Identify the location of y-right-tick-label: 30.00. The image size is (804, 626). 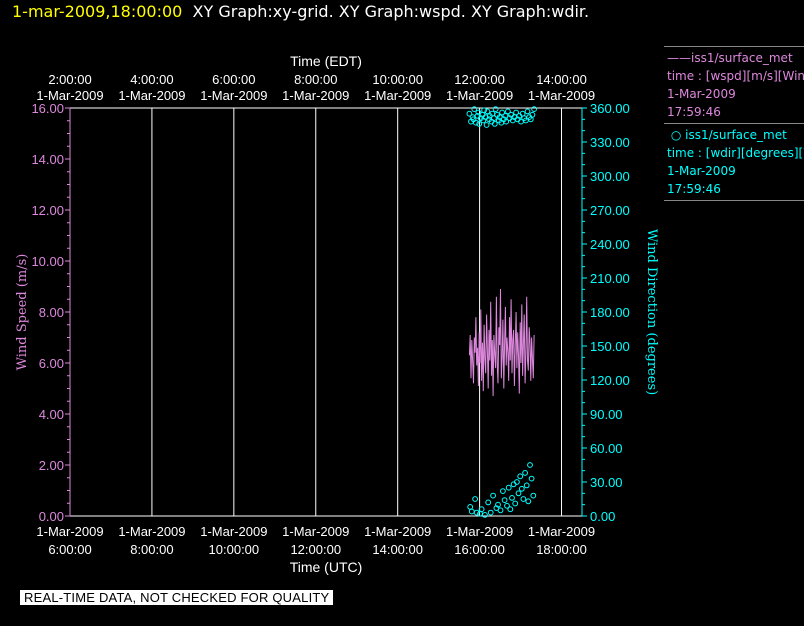
(606, 482).